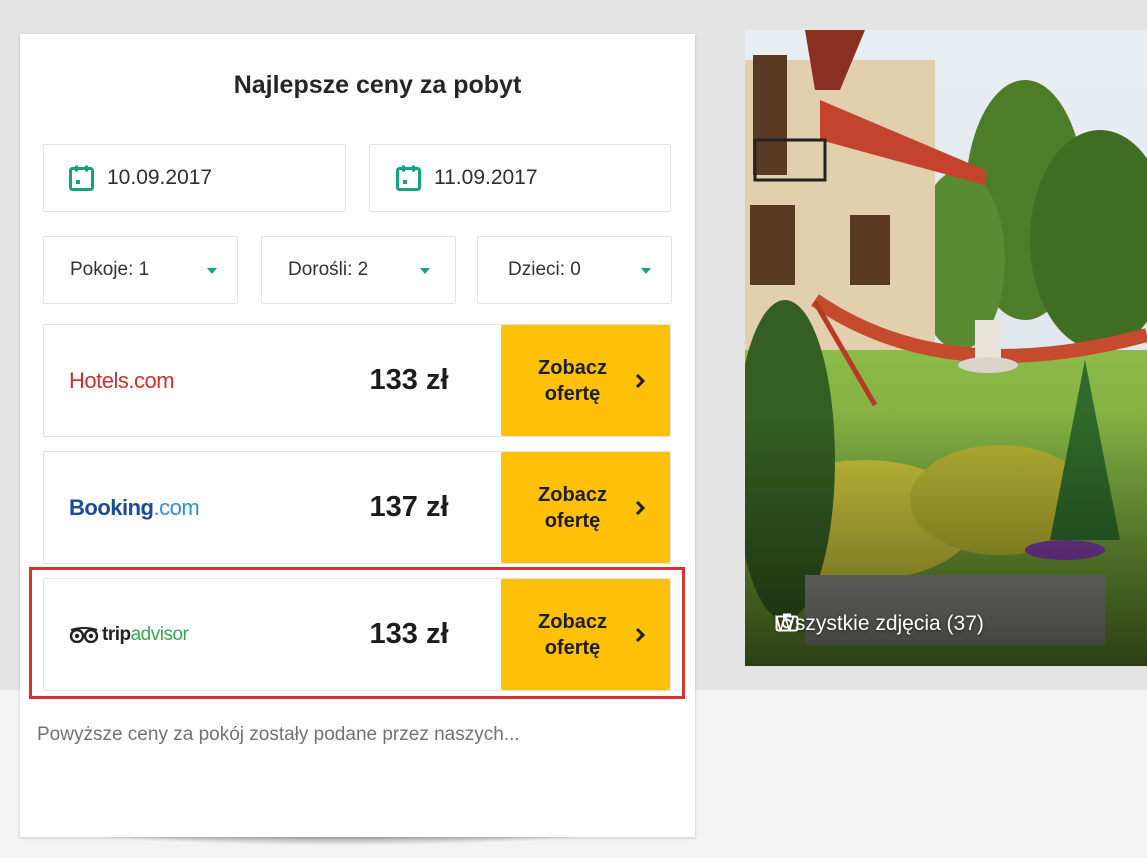 Image resolution: width=1147 pixels, height=858 pixels. Describe the element at coordinates (357, 380) in the screenshot. I see `offer-row-hotels: Hotels .com 133 zł Zobacz ofertę` at that location.